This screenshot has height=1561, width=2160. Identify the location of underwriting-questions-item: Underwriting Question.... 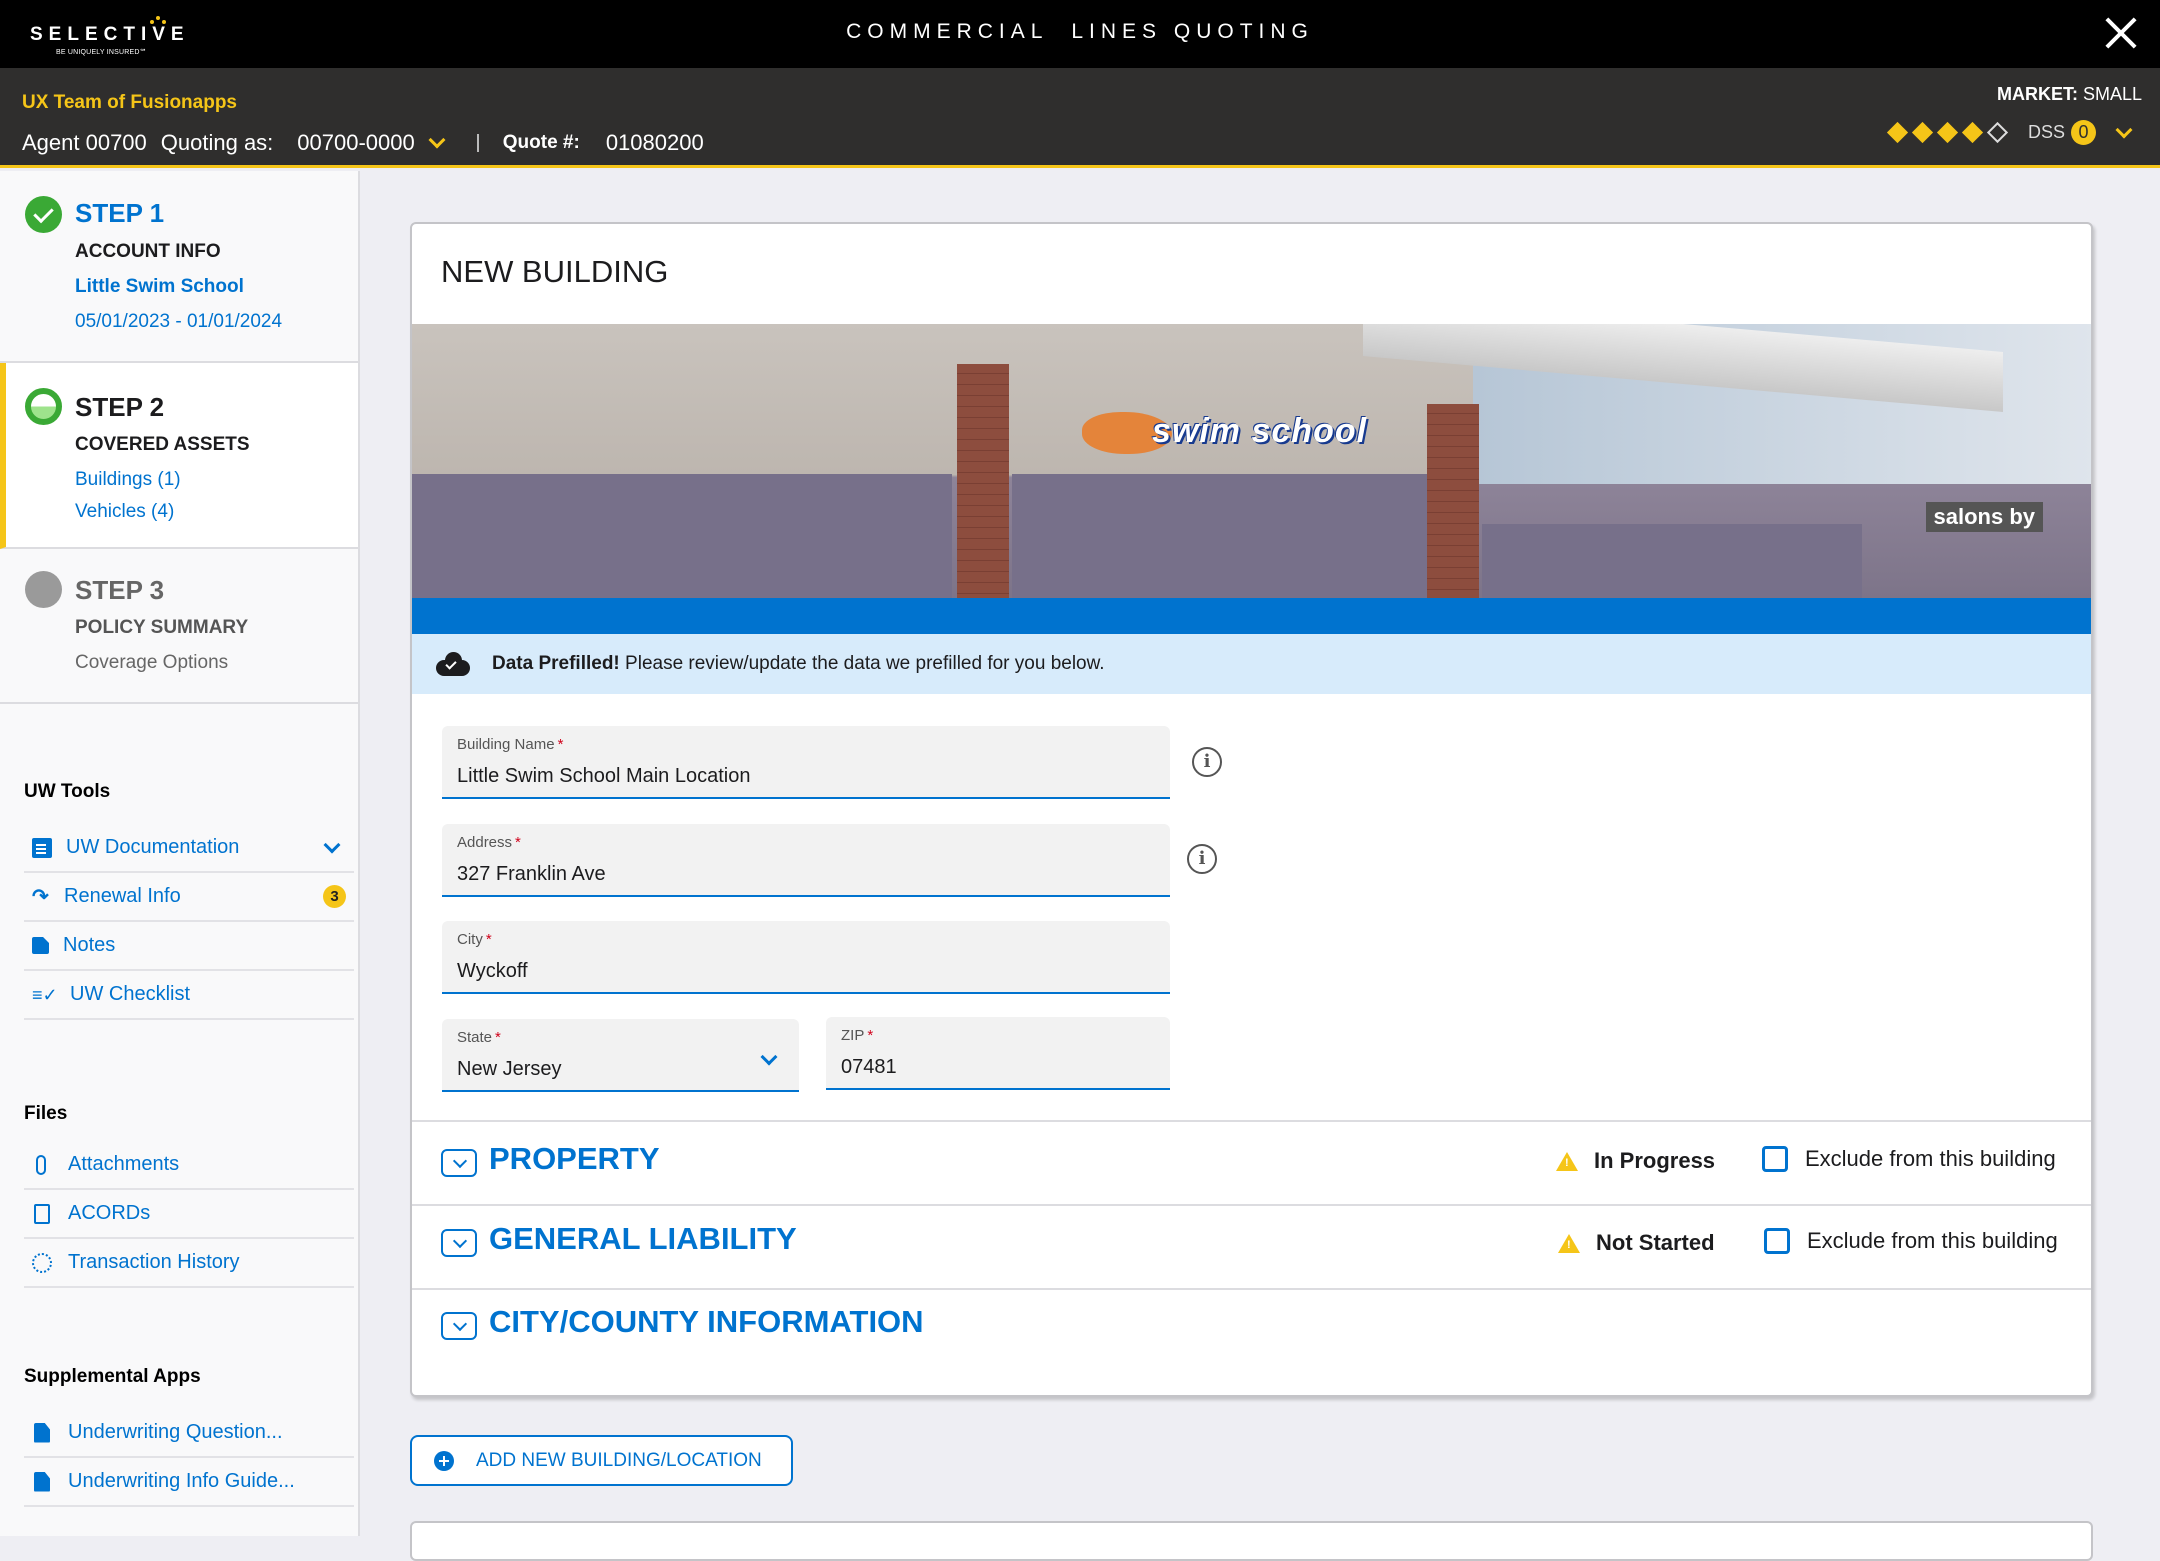
(189, 1433).